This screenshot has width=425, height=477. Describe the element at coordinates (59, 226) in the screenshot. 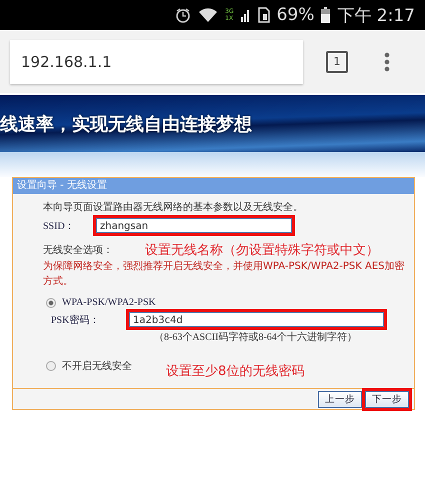

I see `ssid-label: SSID：` at that location.